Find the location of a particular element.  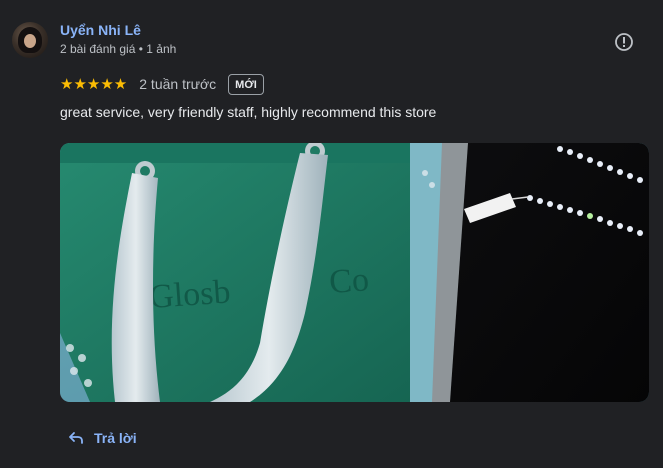

info-icon is located at coordinates (624, 42).